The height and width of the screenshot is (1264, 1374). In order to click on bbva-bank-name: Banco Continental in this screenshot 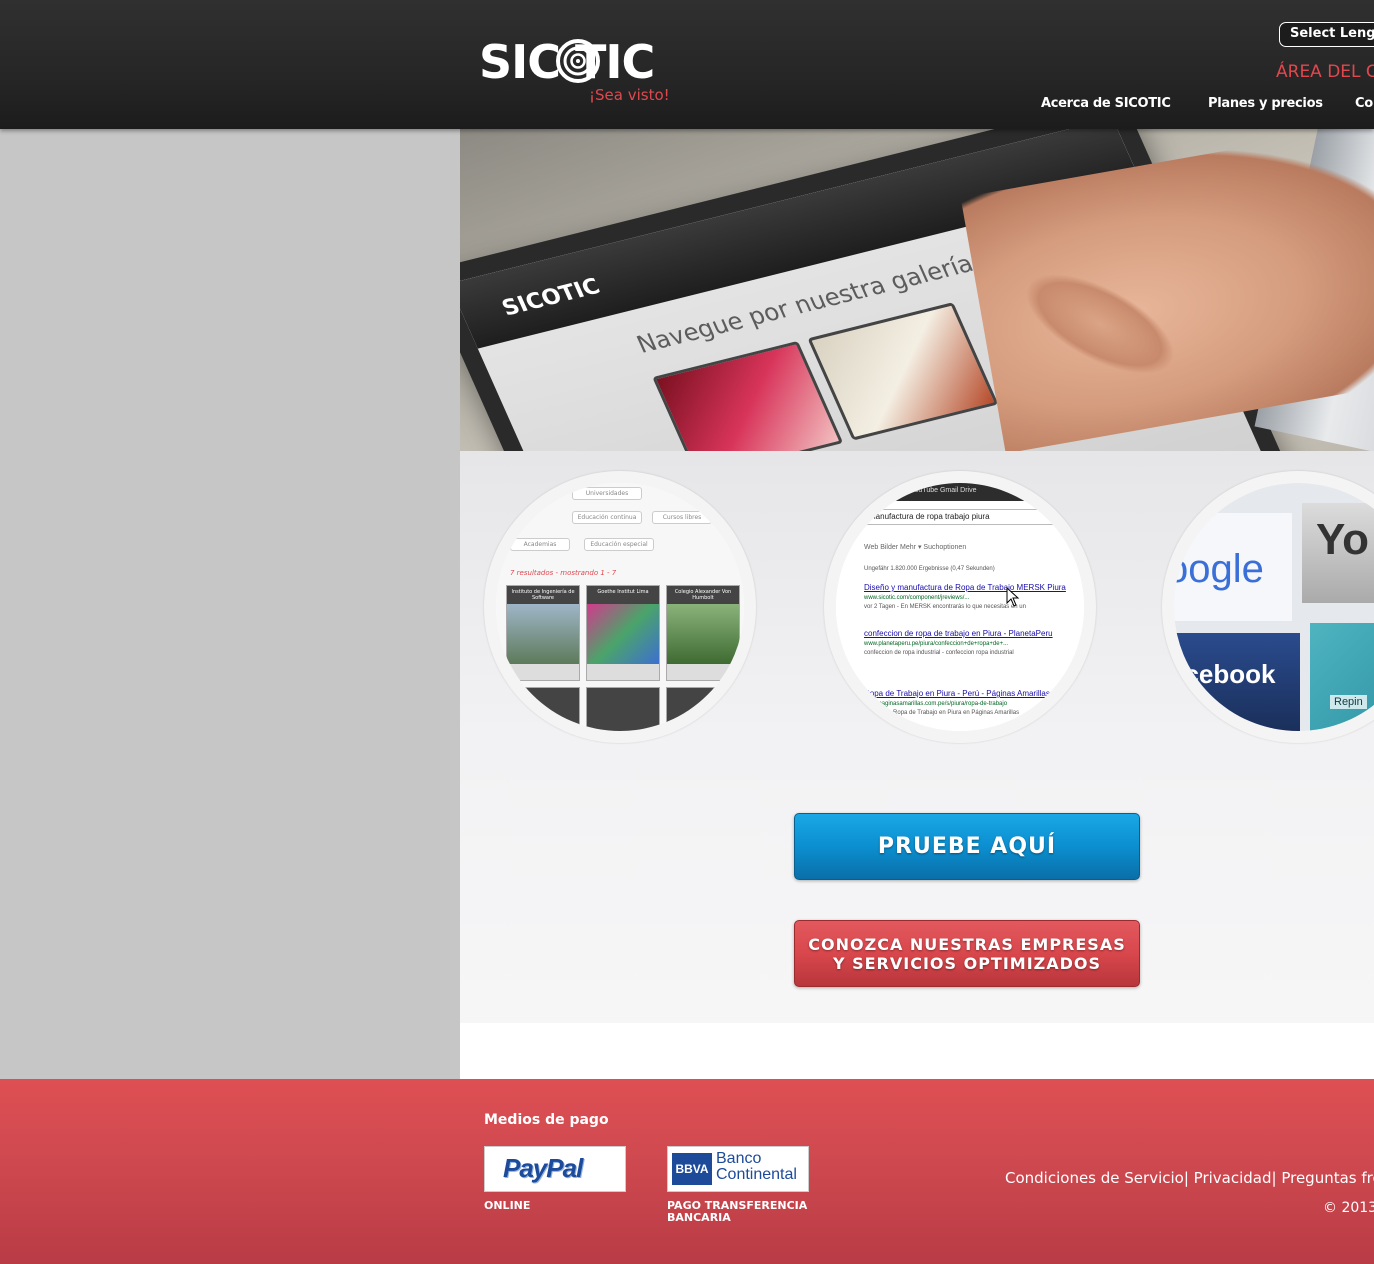, I will do `click(756, 1167)`.